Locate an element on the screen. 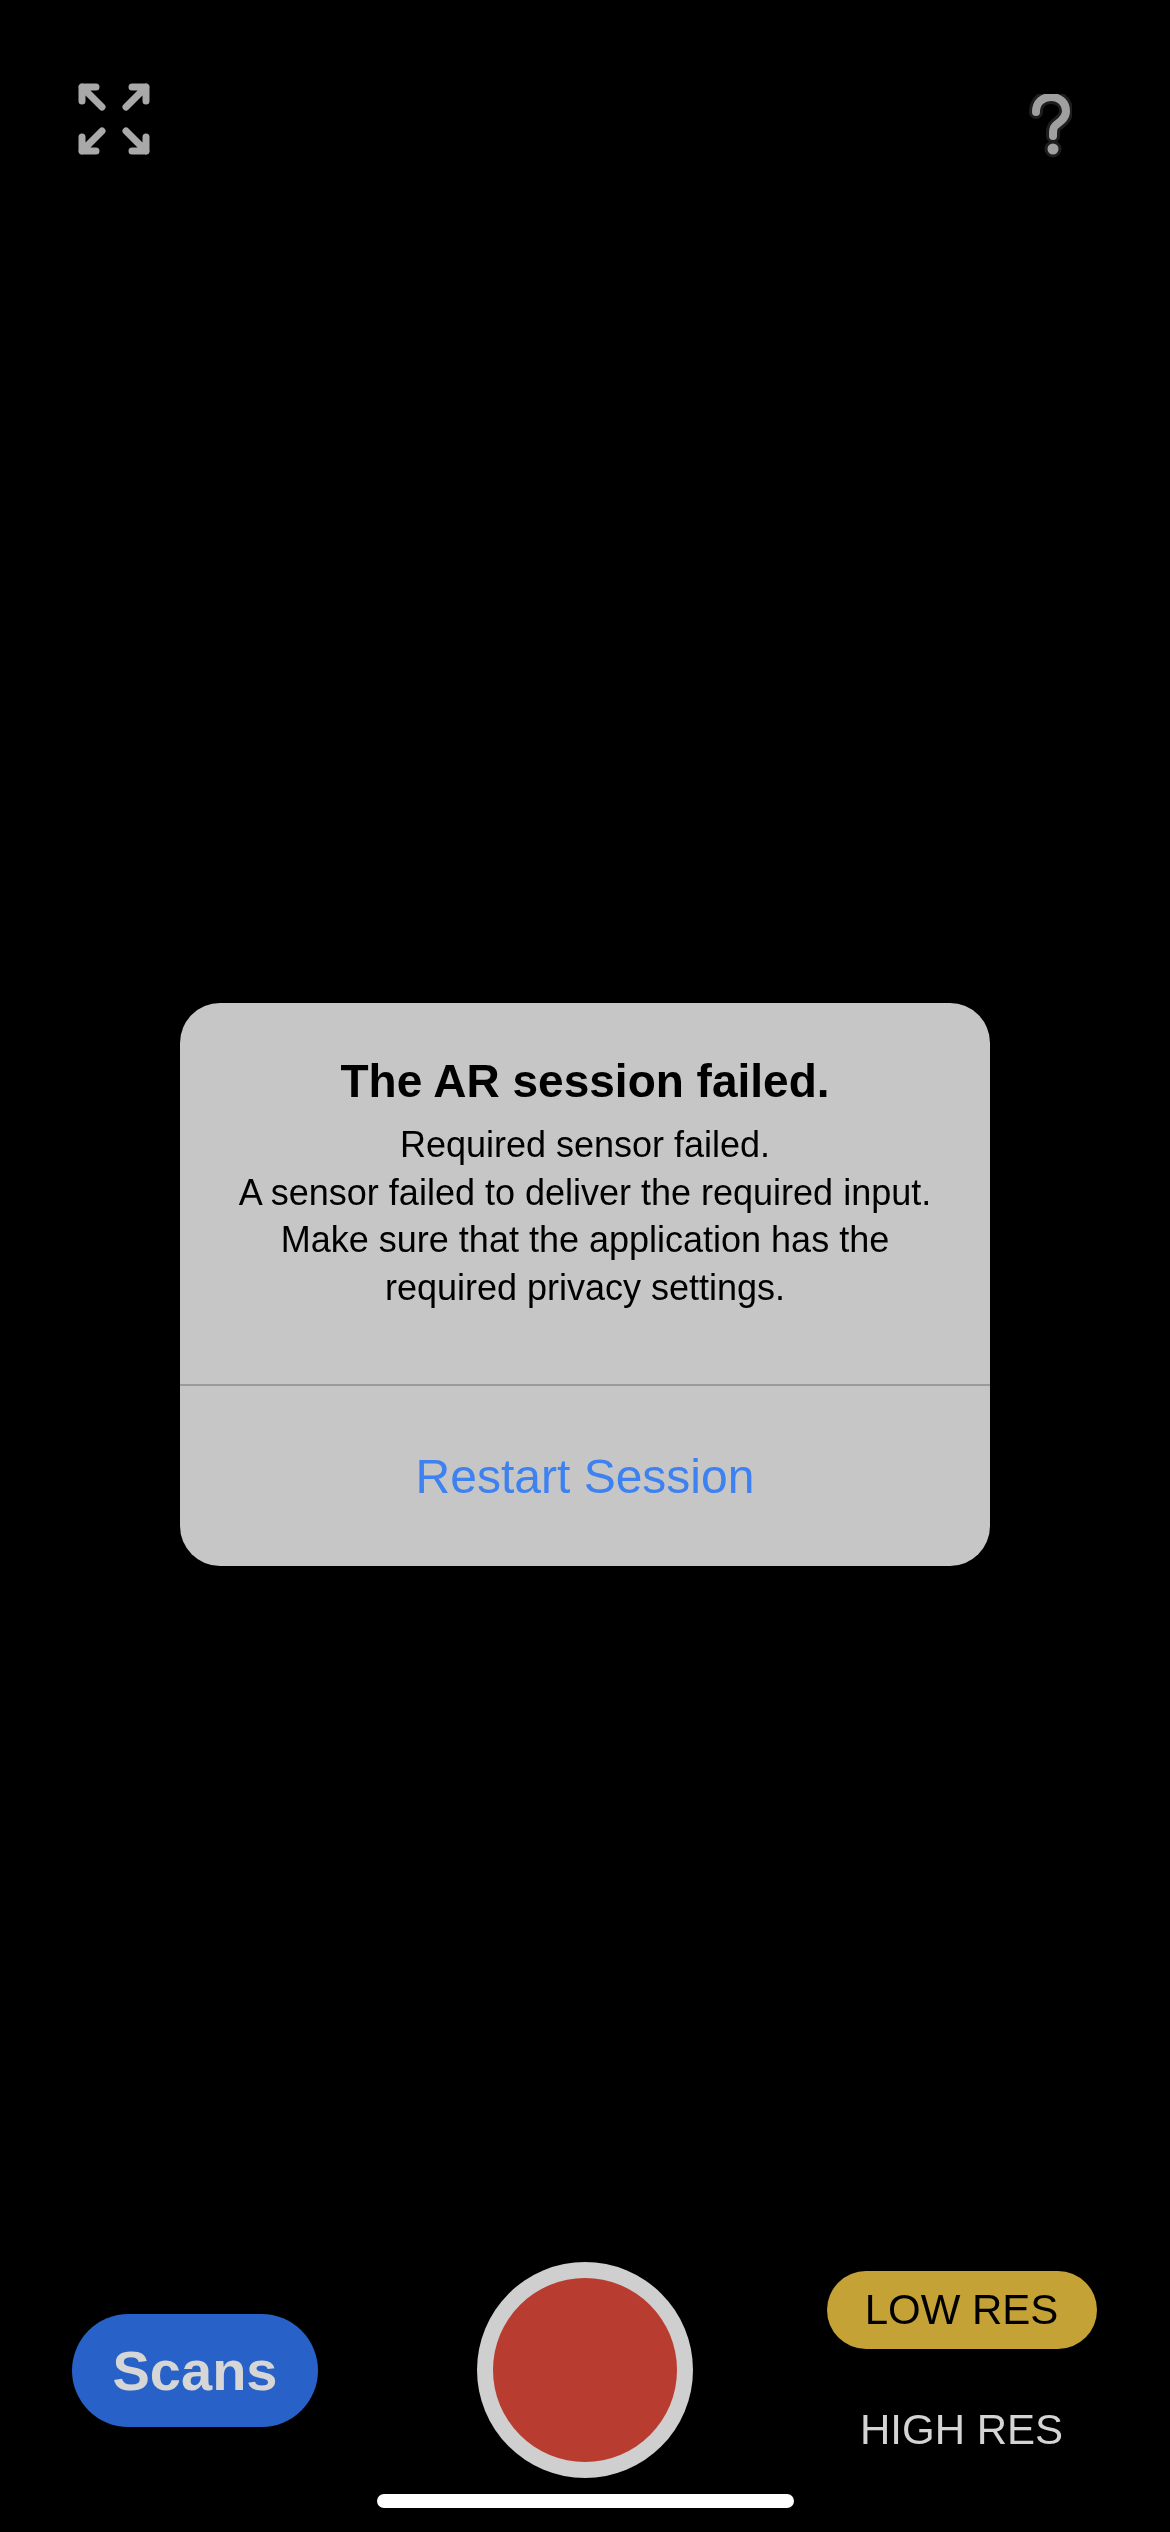 This screenshot has width=1170, height=2532. resolution-option: HIGH RES is located at coordinates (961, 2430).